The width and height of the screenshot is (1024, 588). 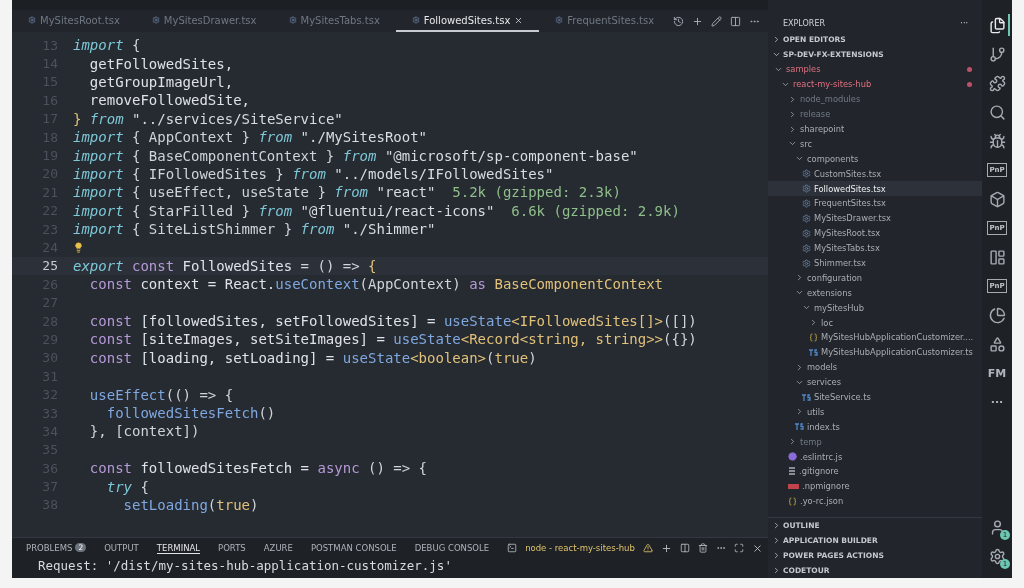 I want to click on code-line: const [siteImages, setSiteImages] = useState<Record<string, string>>({}), so click(x=392, y=339).